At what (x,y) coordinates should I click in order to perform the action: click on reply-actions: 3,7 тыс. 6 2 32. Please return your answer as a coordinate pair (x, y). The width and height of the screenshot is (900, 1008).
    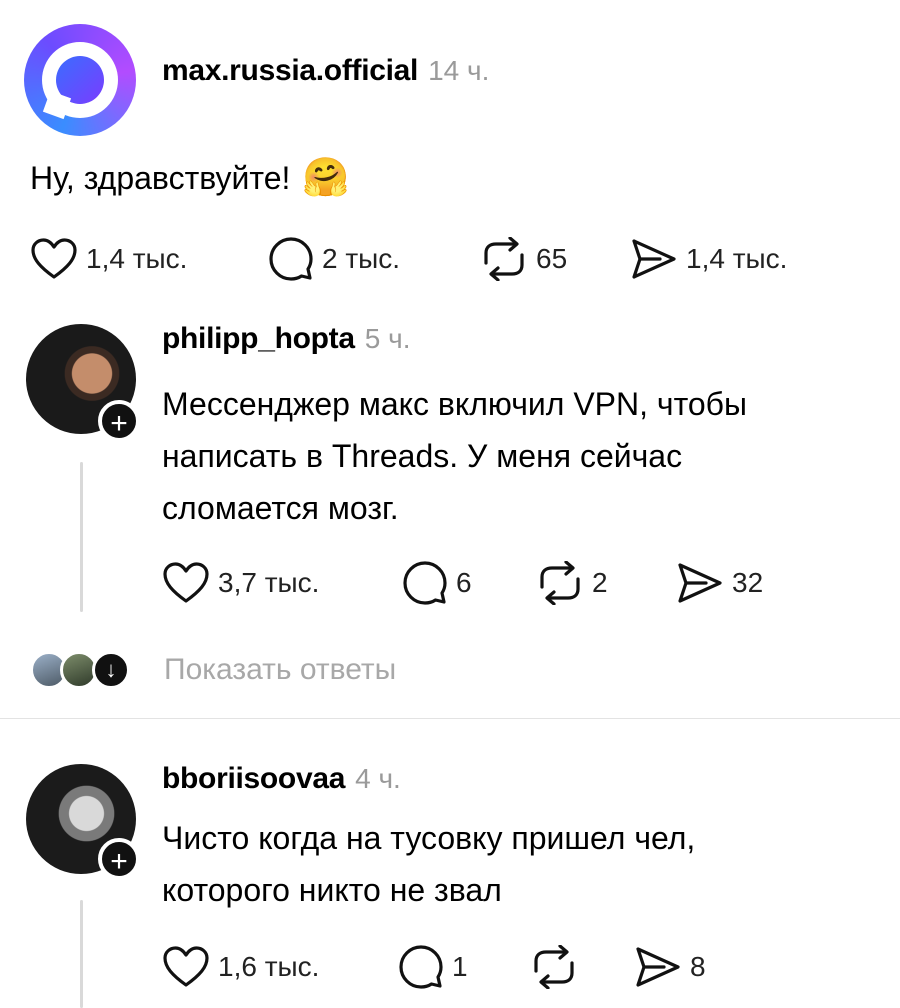
    Looking at the image, I should click on (462, 583).